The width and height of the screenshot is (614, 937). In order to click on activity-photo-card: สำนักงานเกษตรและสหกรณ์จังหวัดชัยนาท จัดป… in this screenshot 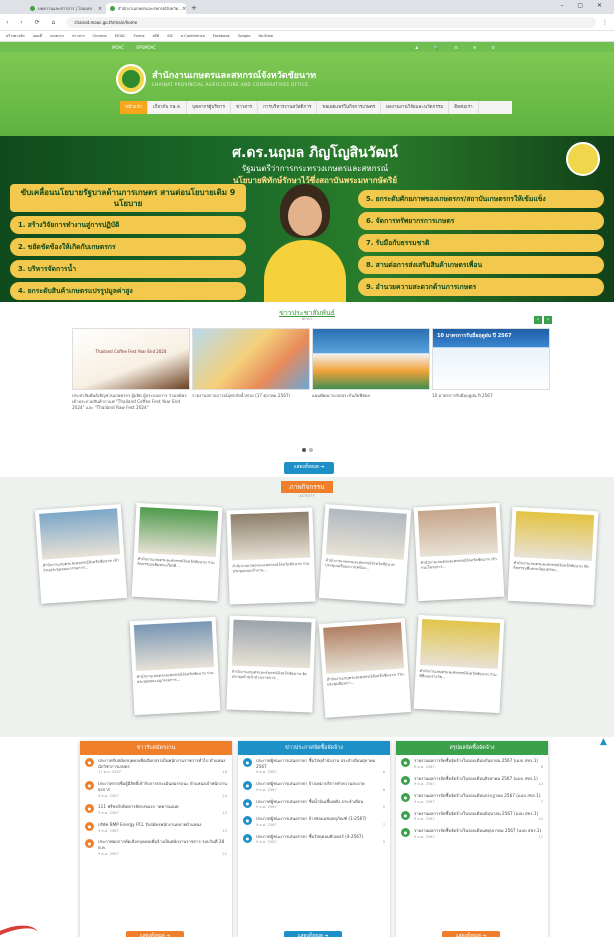, I will do `click(271, 664)`.